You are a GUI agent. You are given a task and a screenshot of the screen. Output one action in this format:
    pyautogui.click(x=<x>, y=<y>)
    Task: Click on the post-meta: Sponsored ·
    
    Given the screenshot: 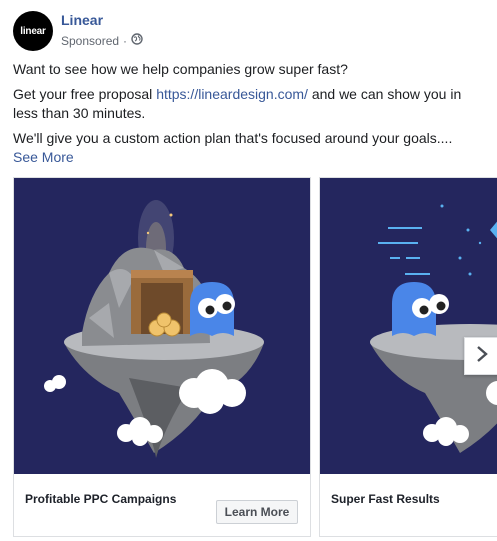 What is the action you would take?
    pyautogui.click(x=102, y=40)
    